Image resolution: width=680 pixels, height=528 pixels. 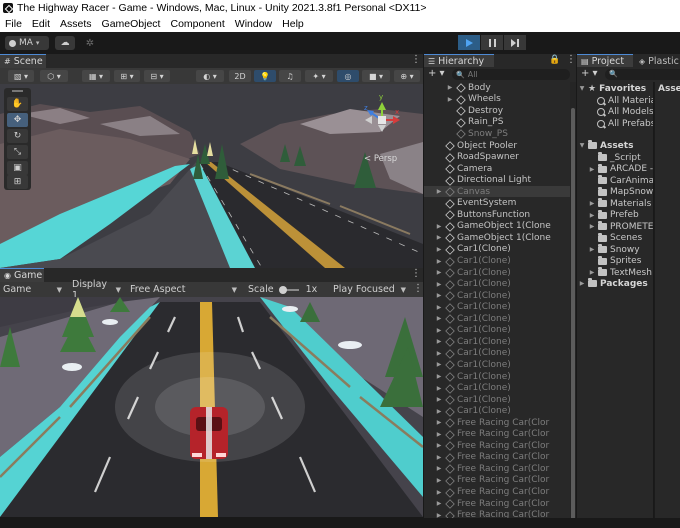 I want to click on favorites-header: ▼ ★ Favorites, so click(x=612, y=89).